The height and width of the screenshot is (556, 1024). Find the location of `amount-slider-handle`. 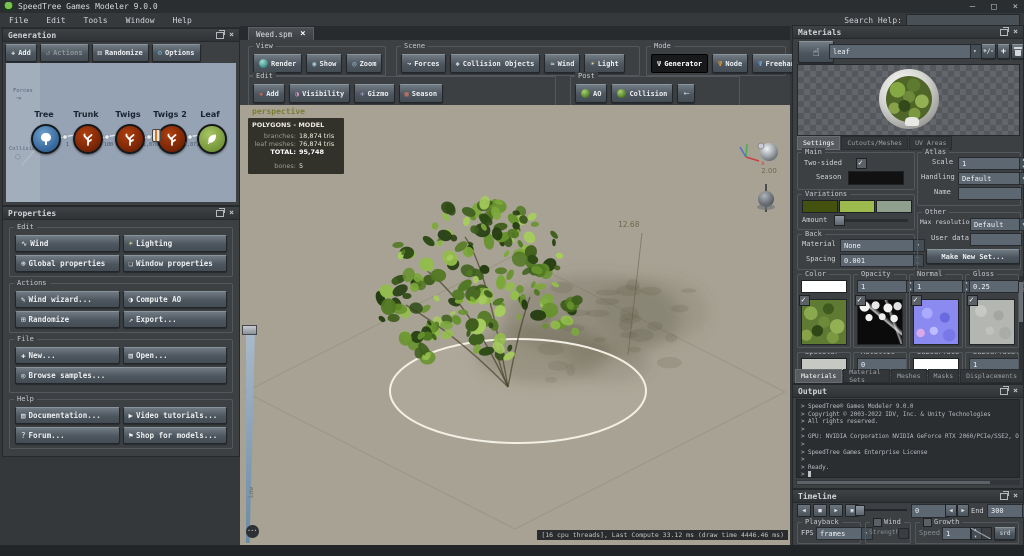

amount-slider-handle is located at coordinates (839, 220).